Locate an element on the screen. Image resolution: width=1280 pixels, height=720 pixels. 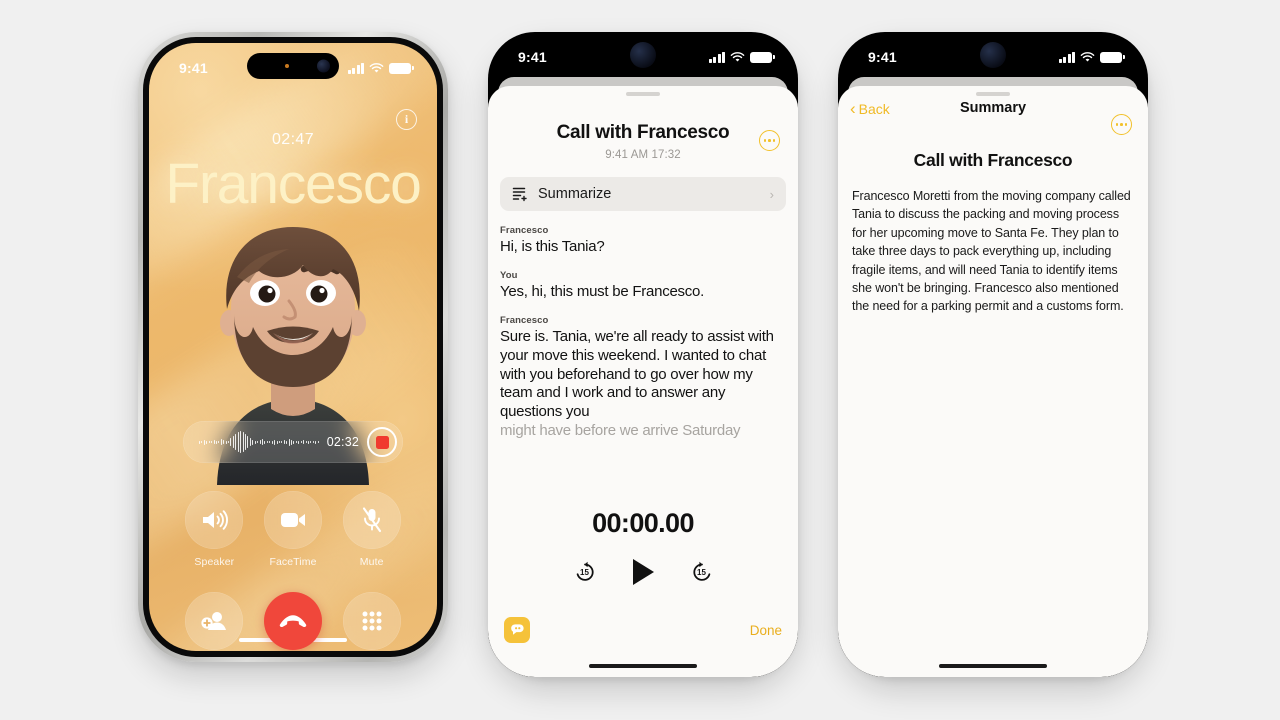
end-call-button: End is located at coordinates (293, 621).